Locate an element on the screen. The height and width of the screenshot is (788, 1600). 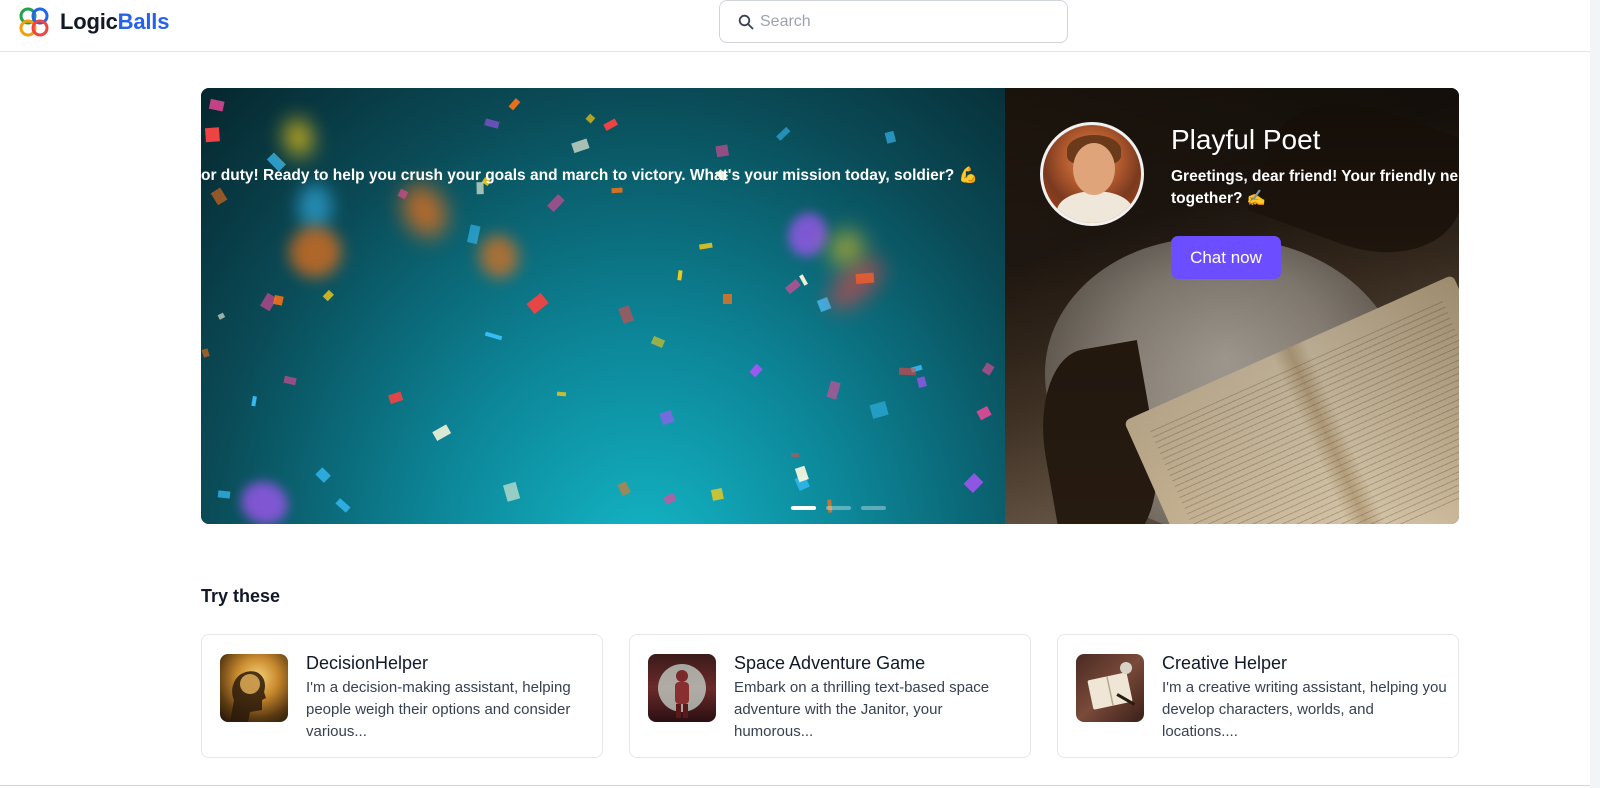
playful-poet-avatar is located at coordinates (1092, 174).